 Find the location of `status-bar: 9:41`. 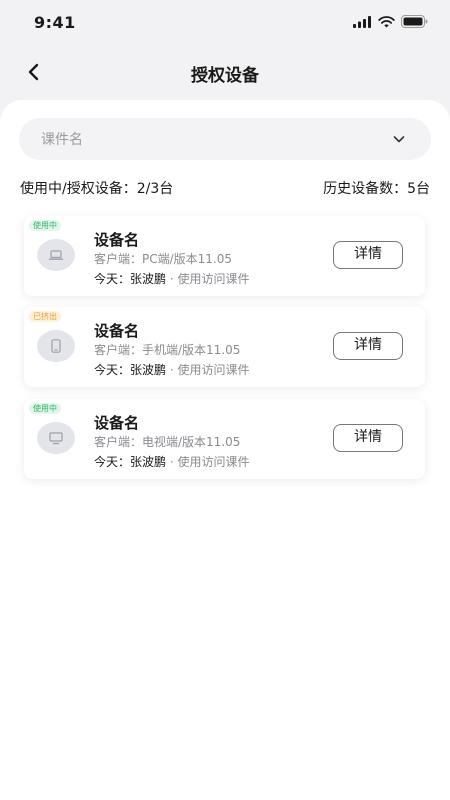

status-bar: 9:41 is located at coordinates (225, 22).